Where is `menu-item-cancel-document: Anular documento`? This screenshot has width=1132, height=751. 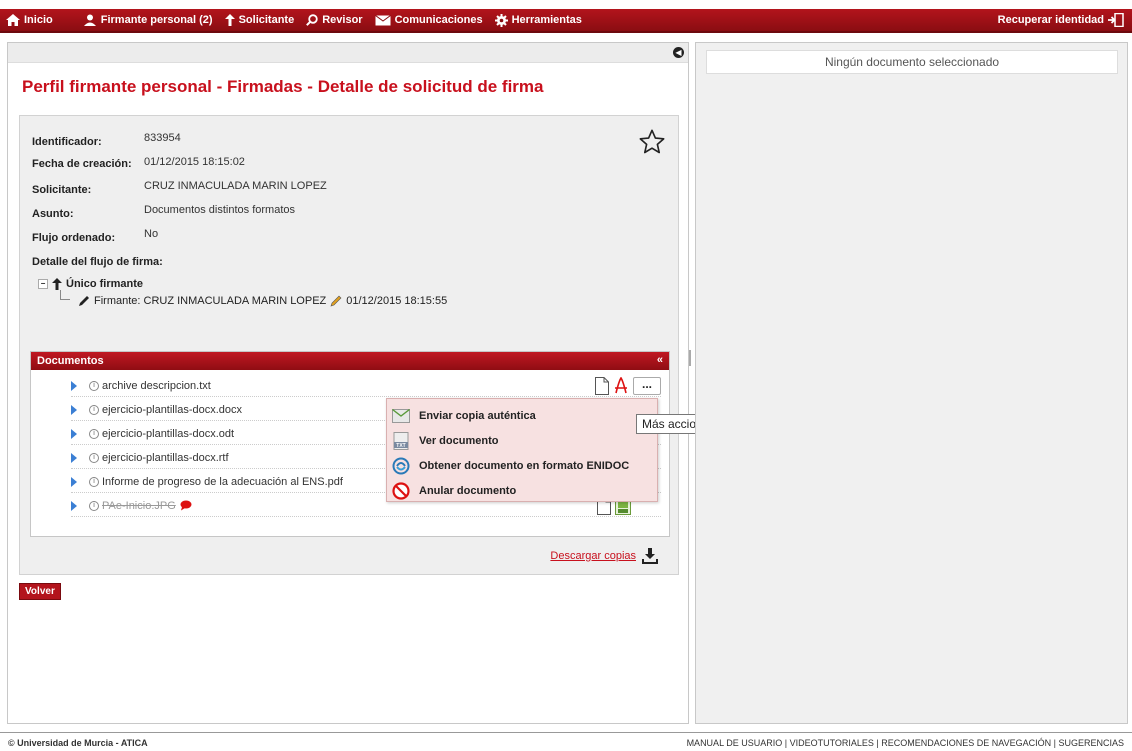
menu-item-cancel-document: Anular documento is located at coordinates (453, 491).